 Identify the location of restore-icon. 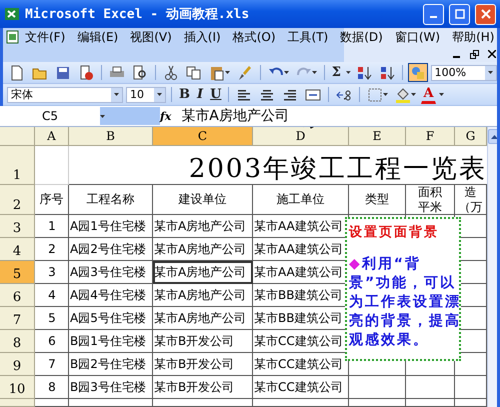
(475, 54).